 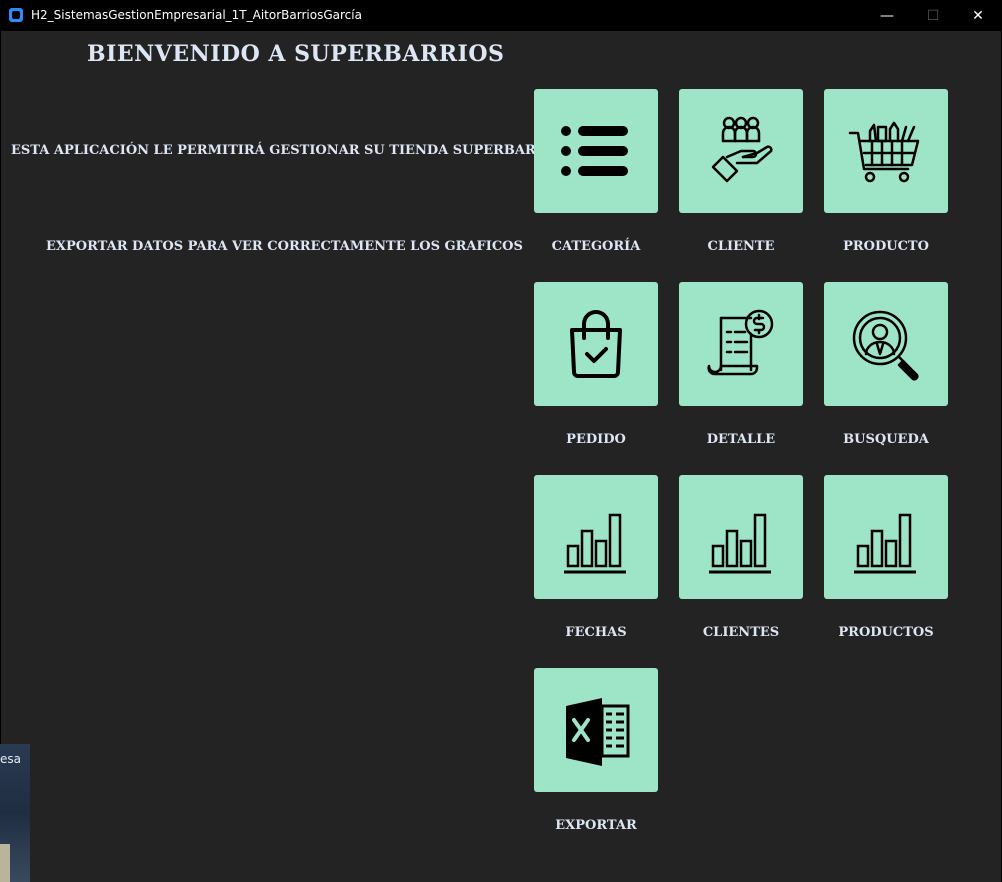 I want to click on cliente-button, so click(x=741, y=151).